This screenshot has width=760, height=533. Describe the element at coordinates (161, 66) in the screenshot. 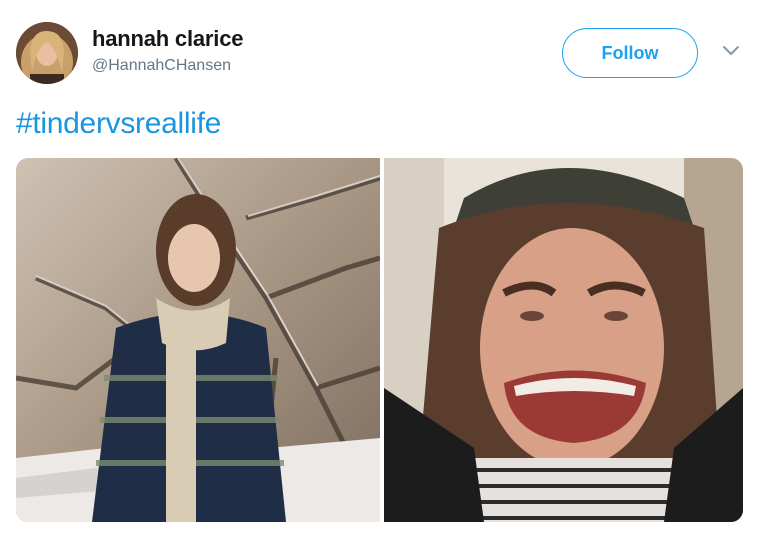

I see `author-handle: @HannahCHansen` at that location.